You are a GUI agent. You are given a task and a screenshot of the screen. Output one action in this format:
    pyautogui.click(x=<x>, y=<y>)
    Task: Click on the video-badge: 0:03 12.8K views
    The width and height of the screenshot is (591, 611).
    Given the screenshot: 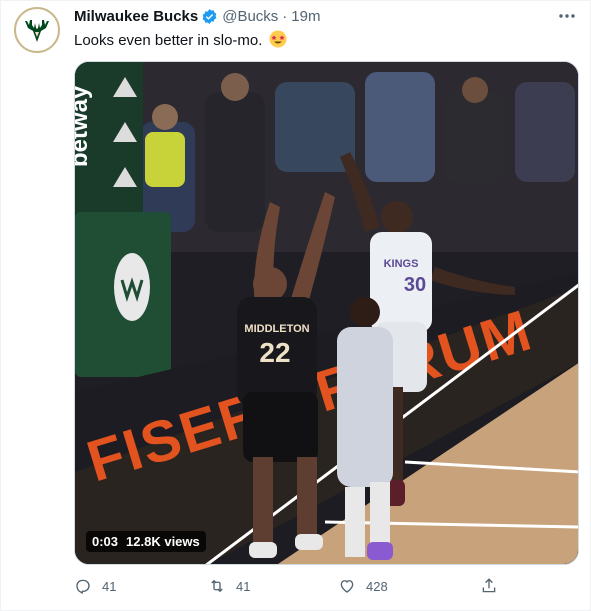 What is the action you would take?
    pyautogui.click(x=146, y=541)
    